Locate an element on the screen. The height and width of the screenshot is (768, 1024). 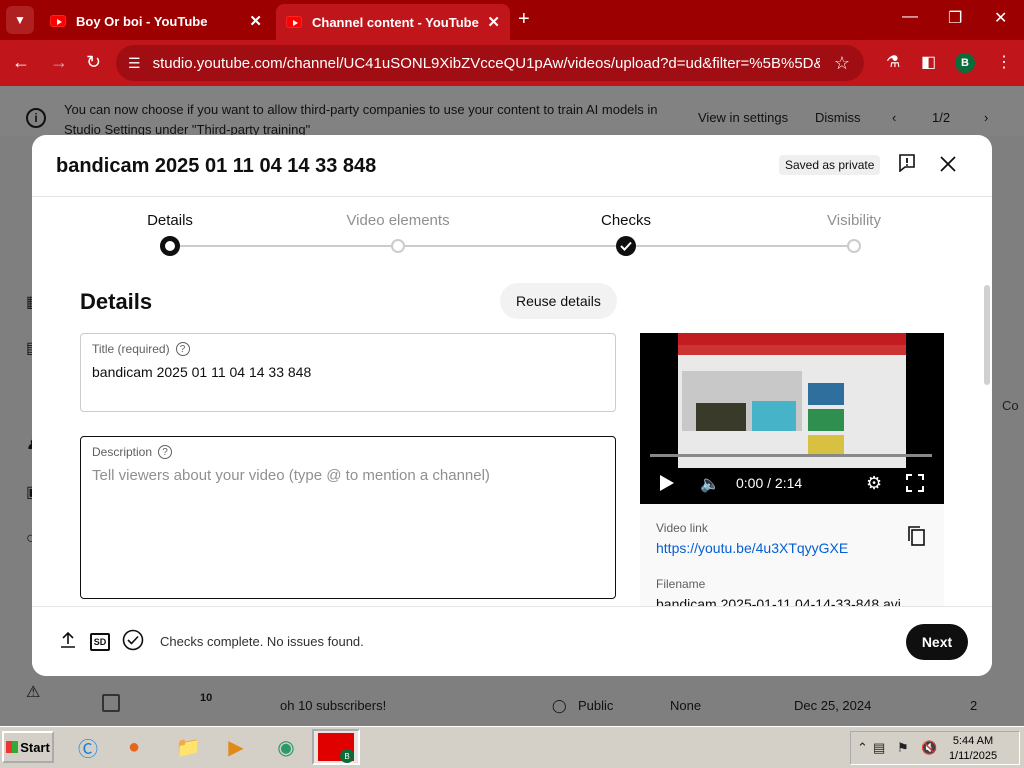
back-icon: ← is located at coordinates (21, 62).